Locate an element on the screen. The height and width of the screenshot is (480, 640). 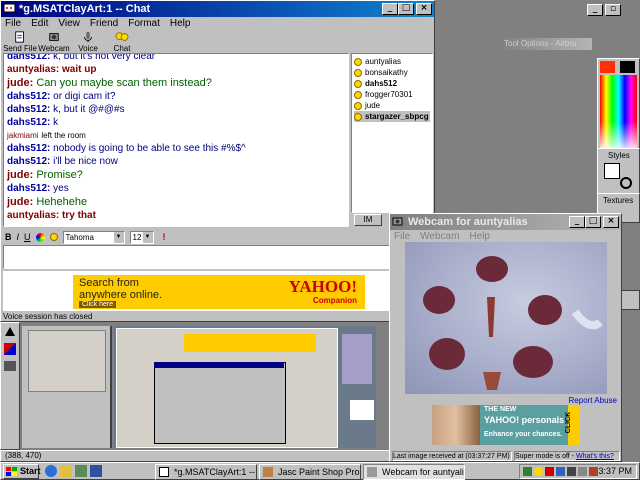
bold-button: B is located at coordinates (8, 237).